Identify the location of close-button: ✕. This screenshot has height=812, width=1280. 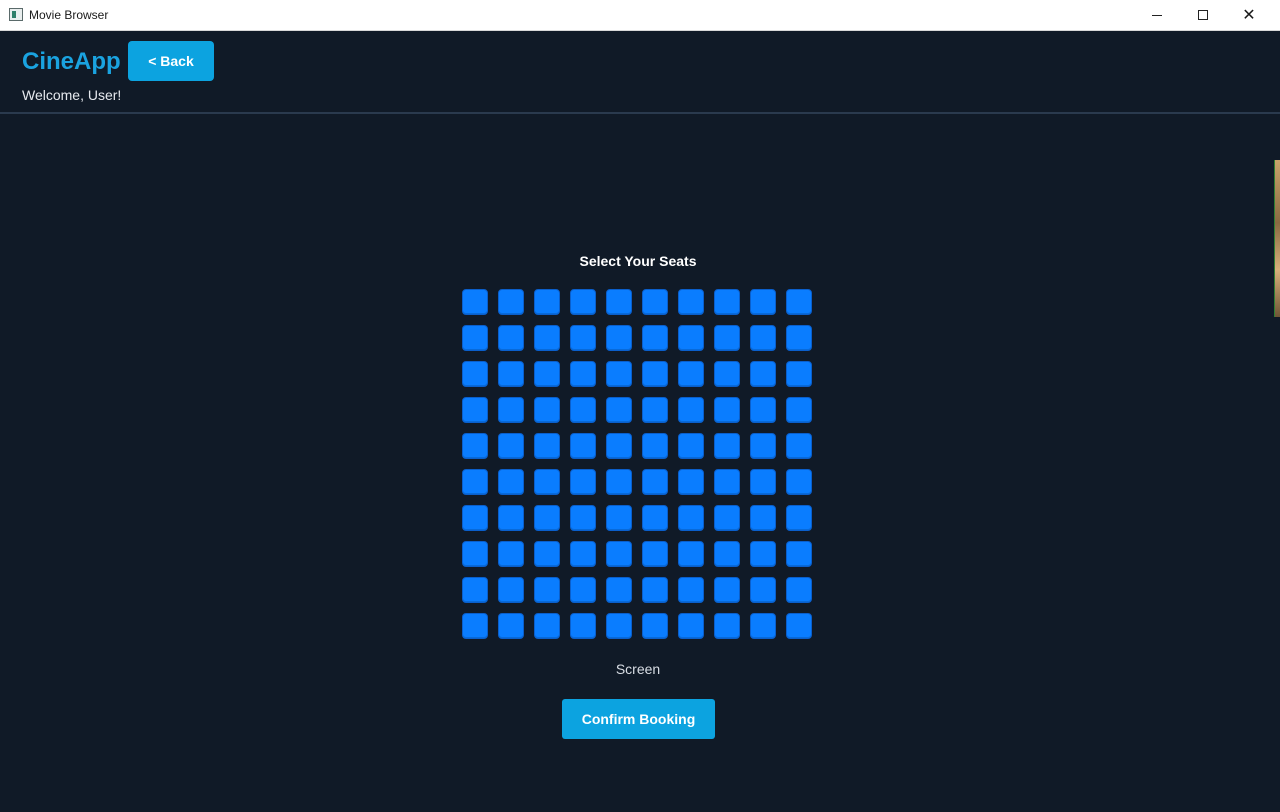
(1249, 15).